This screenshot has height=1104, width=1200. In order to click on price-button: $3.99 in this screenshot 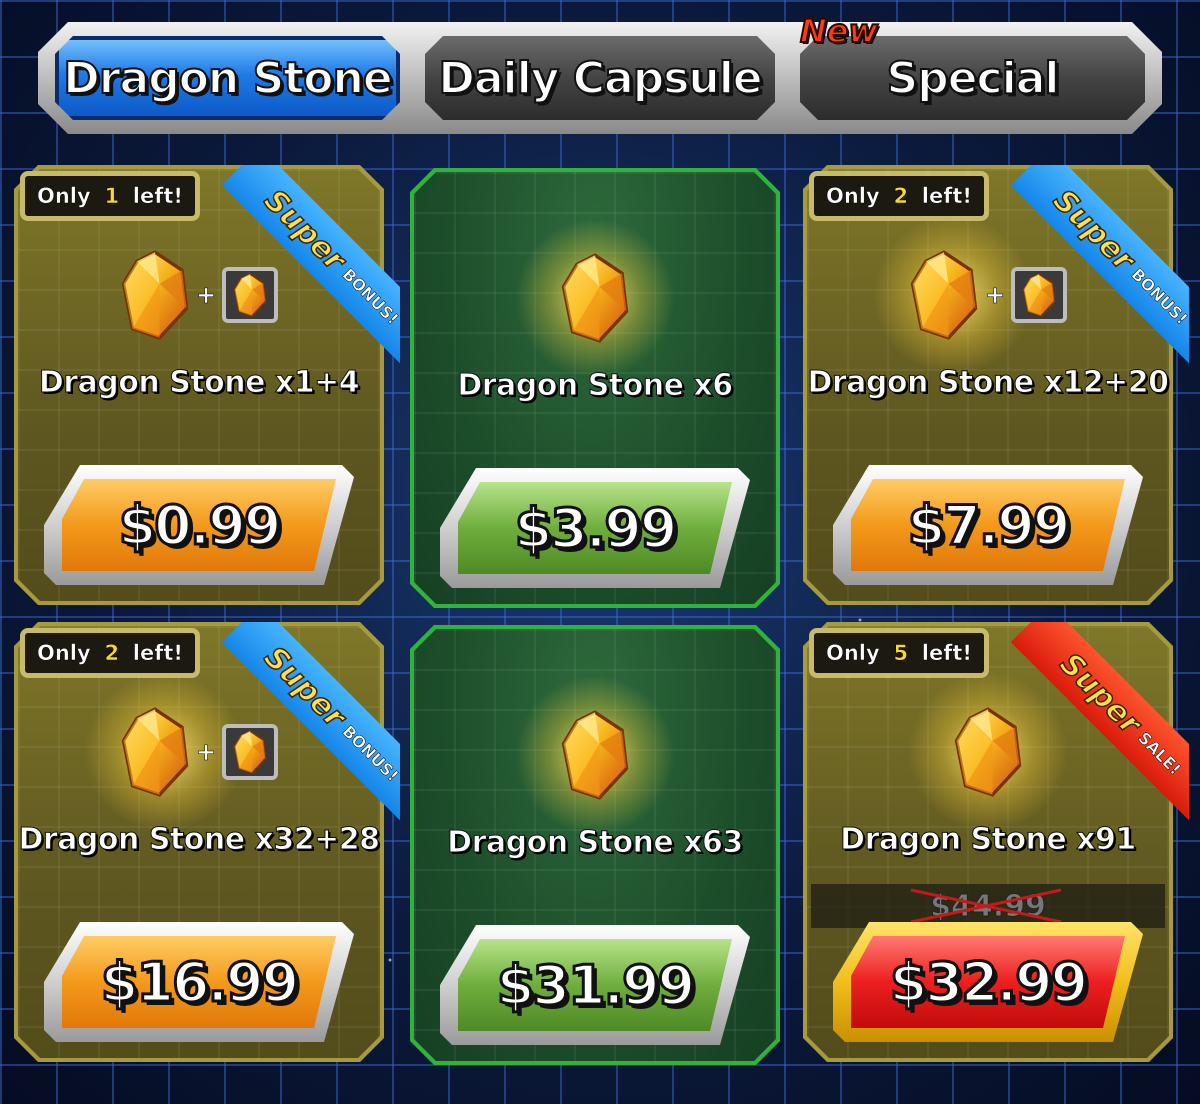, I will do `click(595, 528)`.